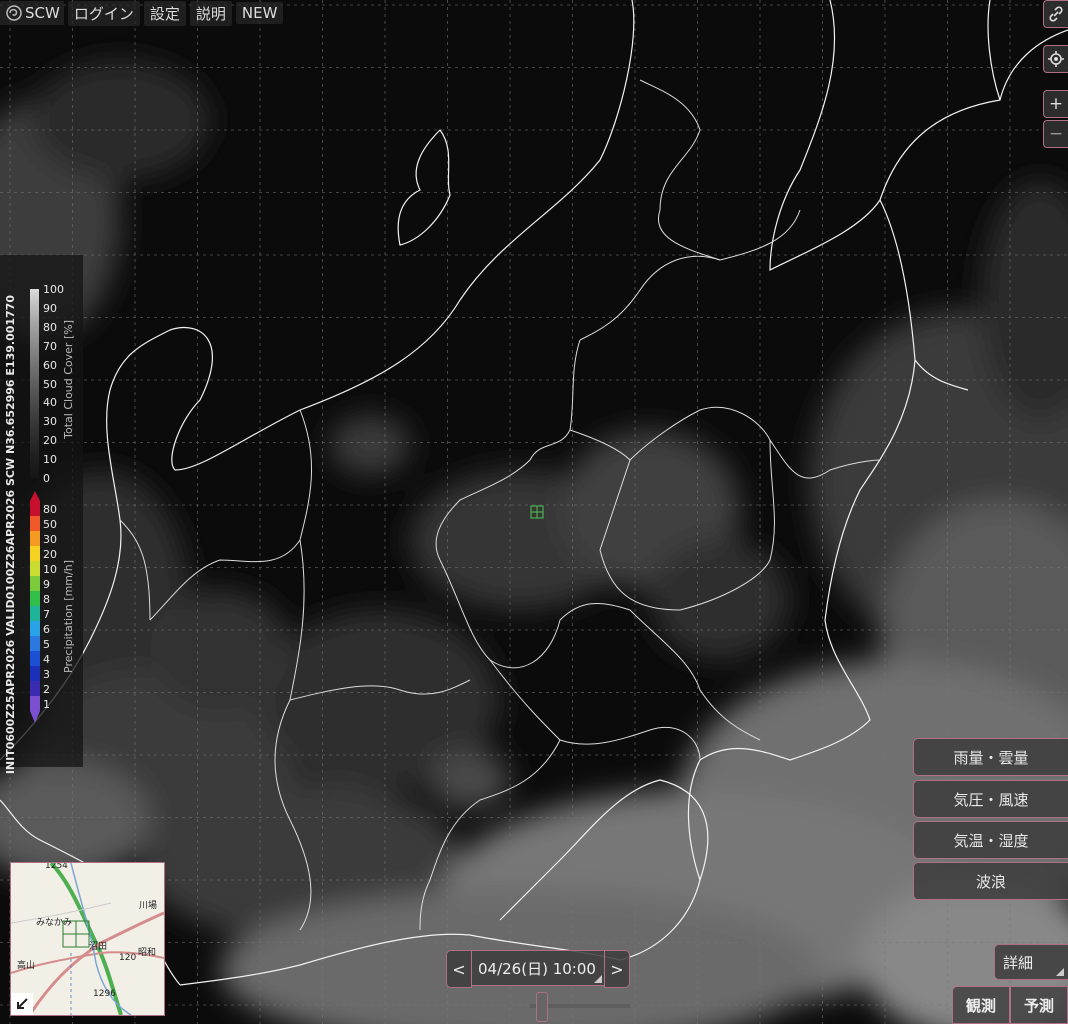 This screenshot has height=1024, width=1068. I want to click on locate-button, so click(1055, 59).